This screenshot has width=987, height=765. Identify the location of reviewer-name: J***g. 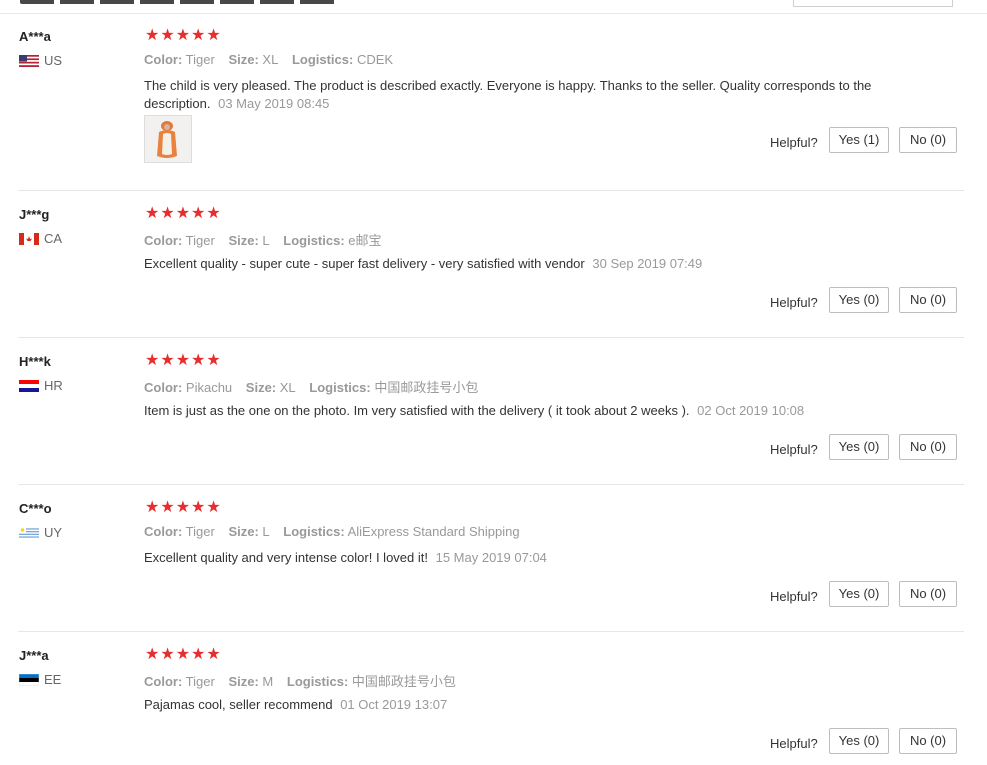
(34, 214).